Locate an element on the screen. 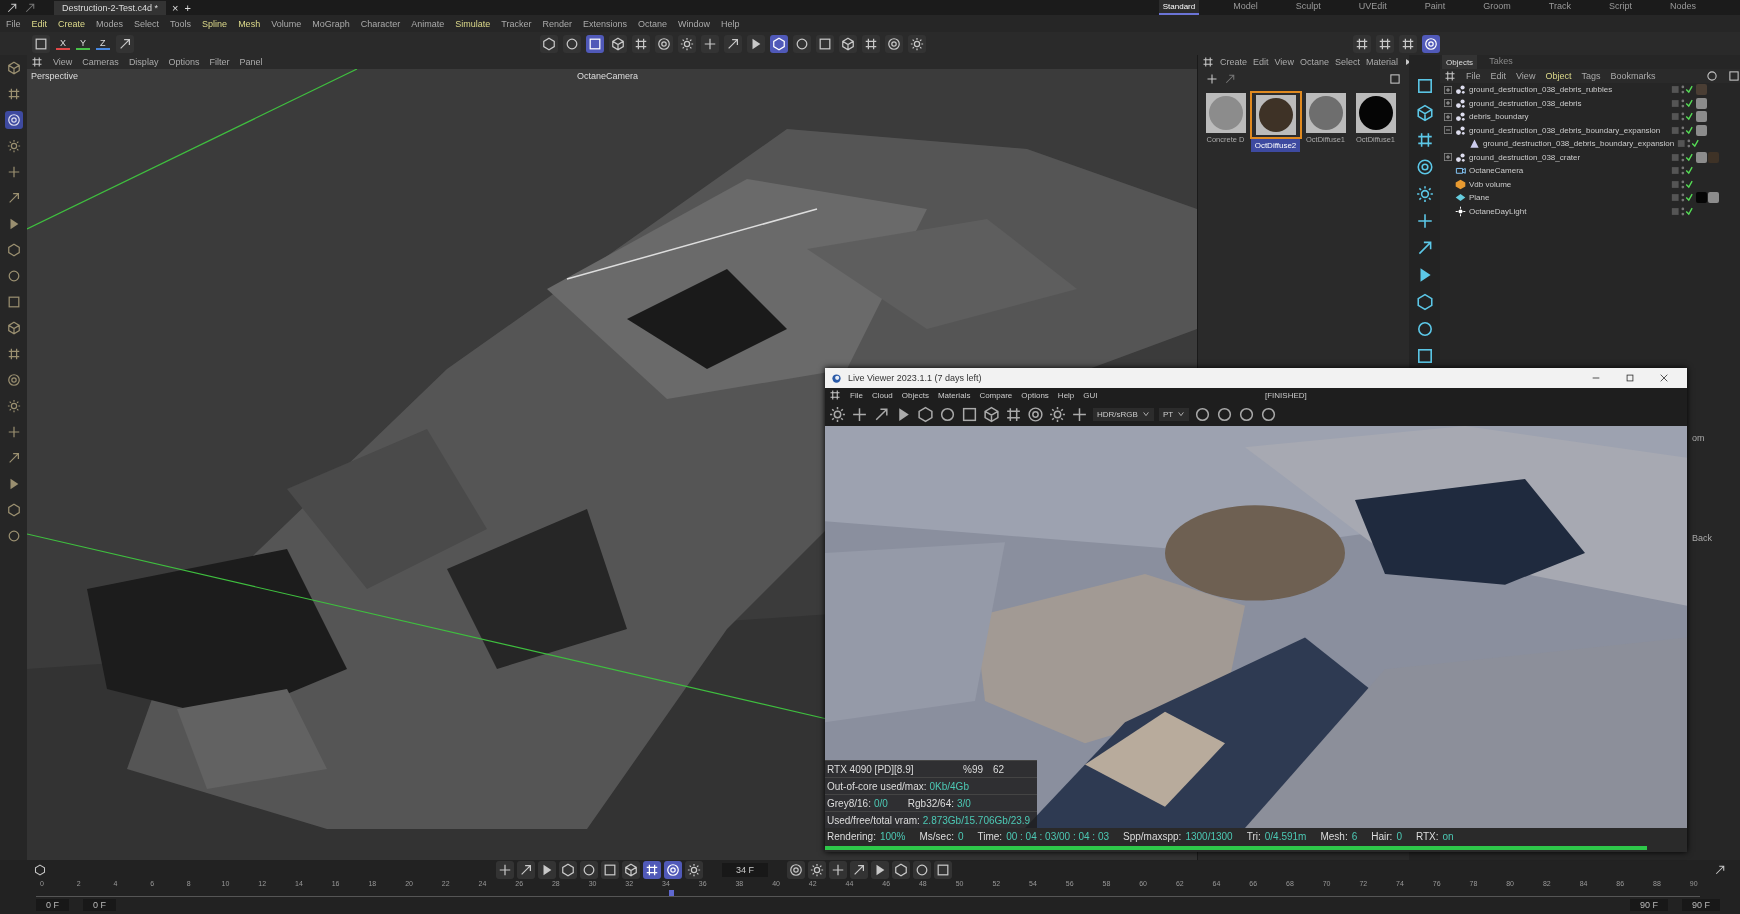  menu-item: Tracker is located at coordinates (516, 23).